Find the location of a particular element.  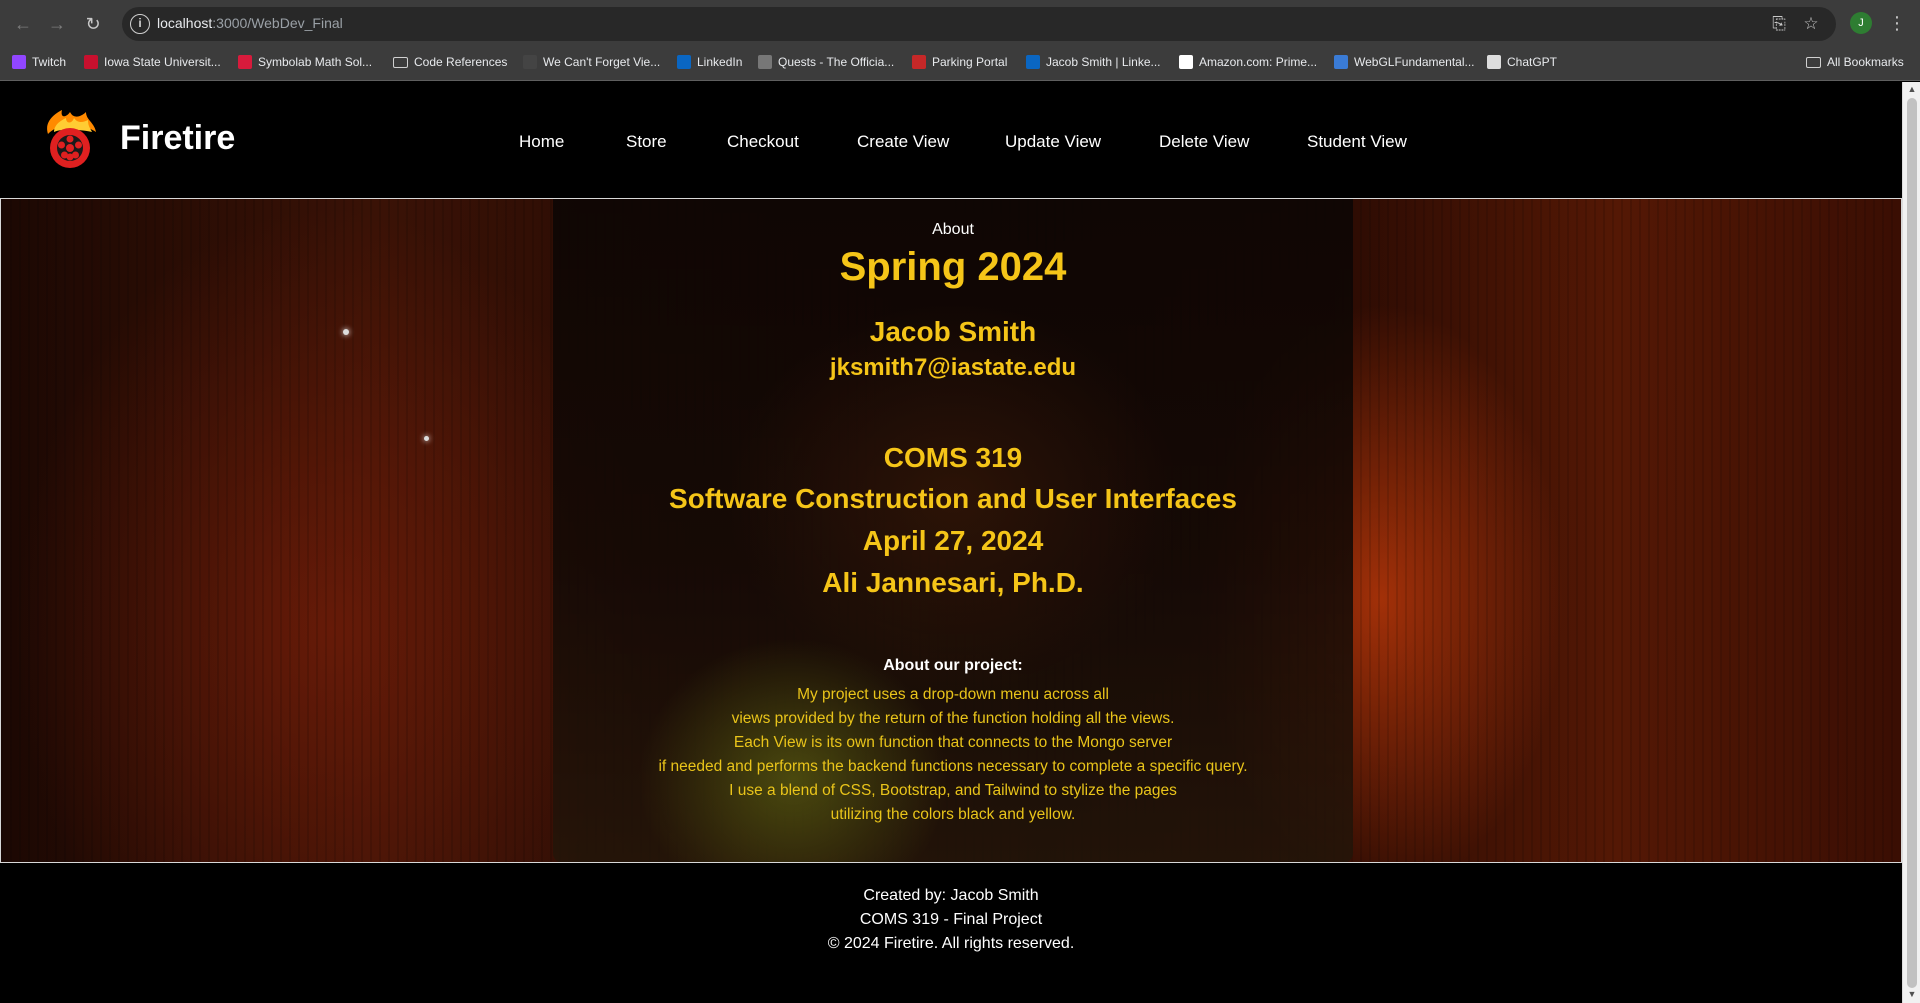

about-label: About is located at coordinates (953, 229).